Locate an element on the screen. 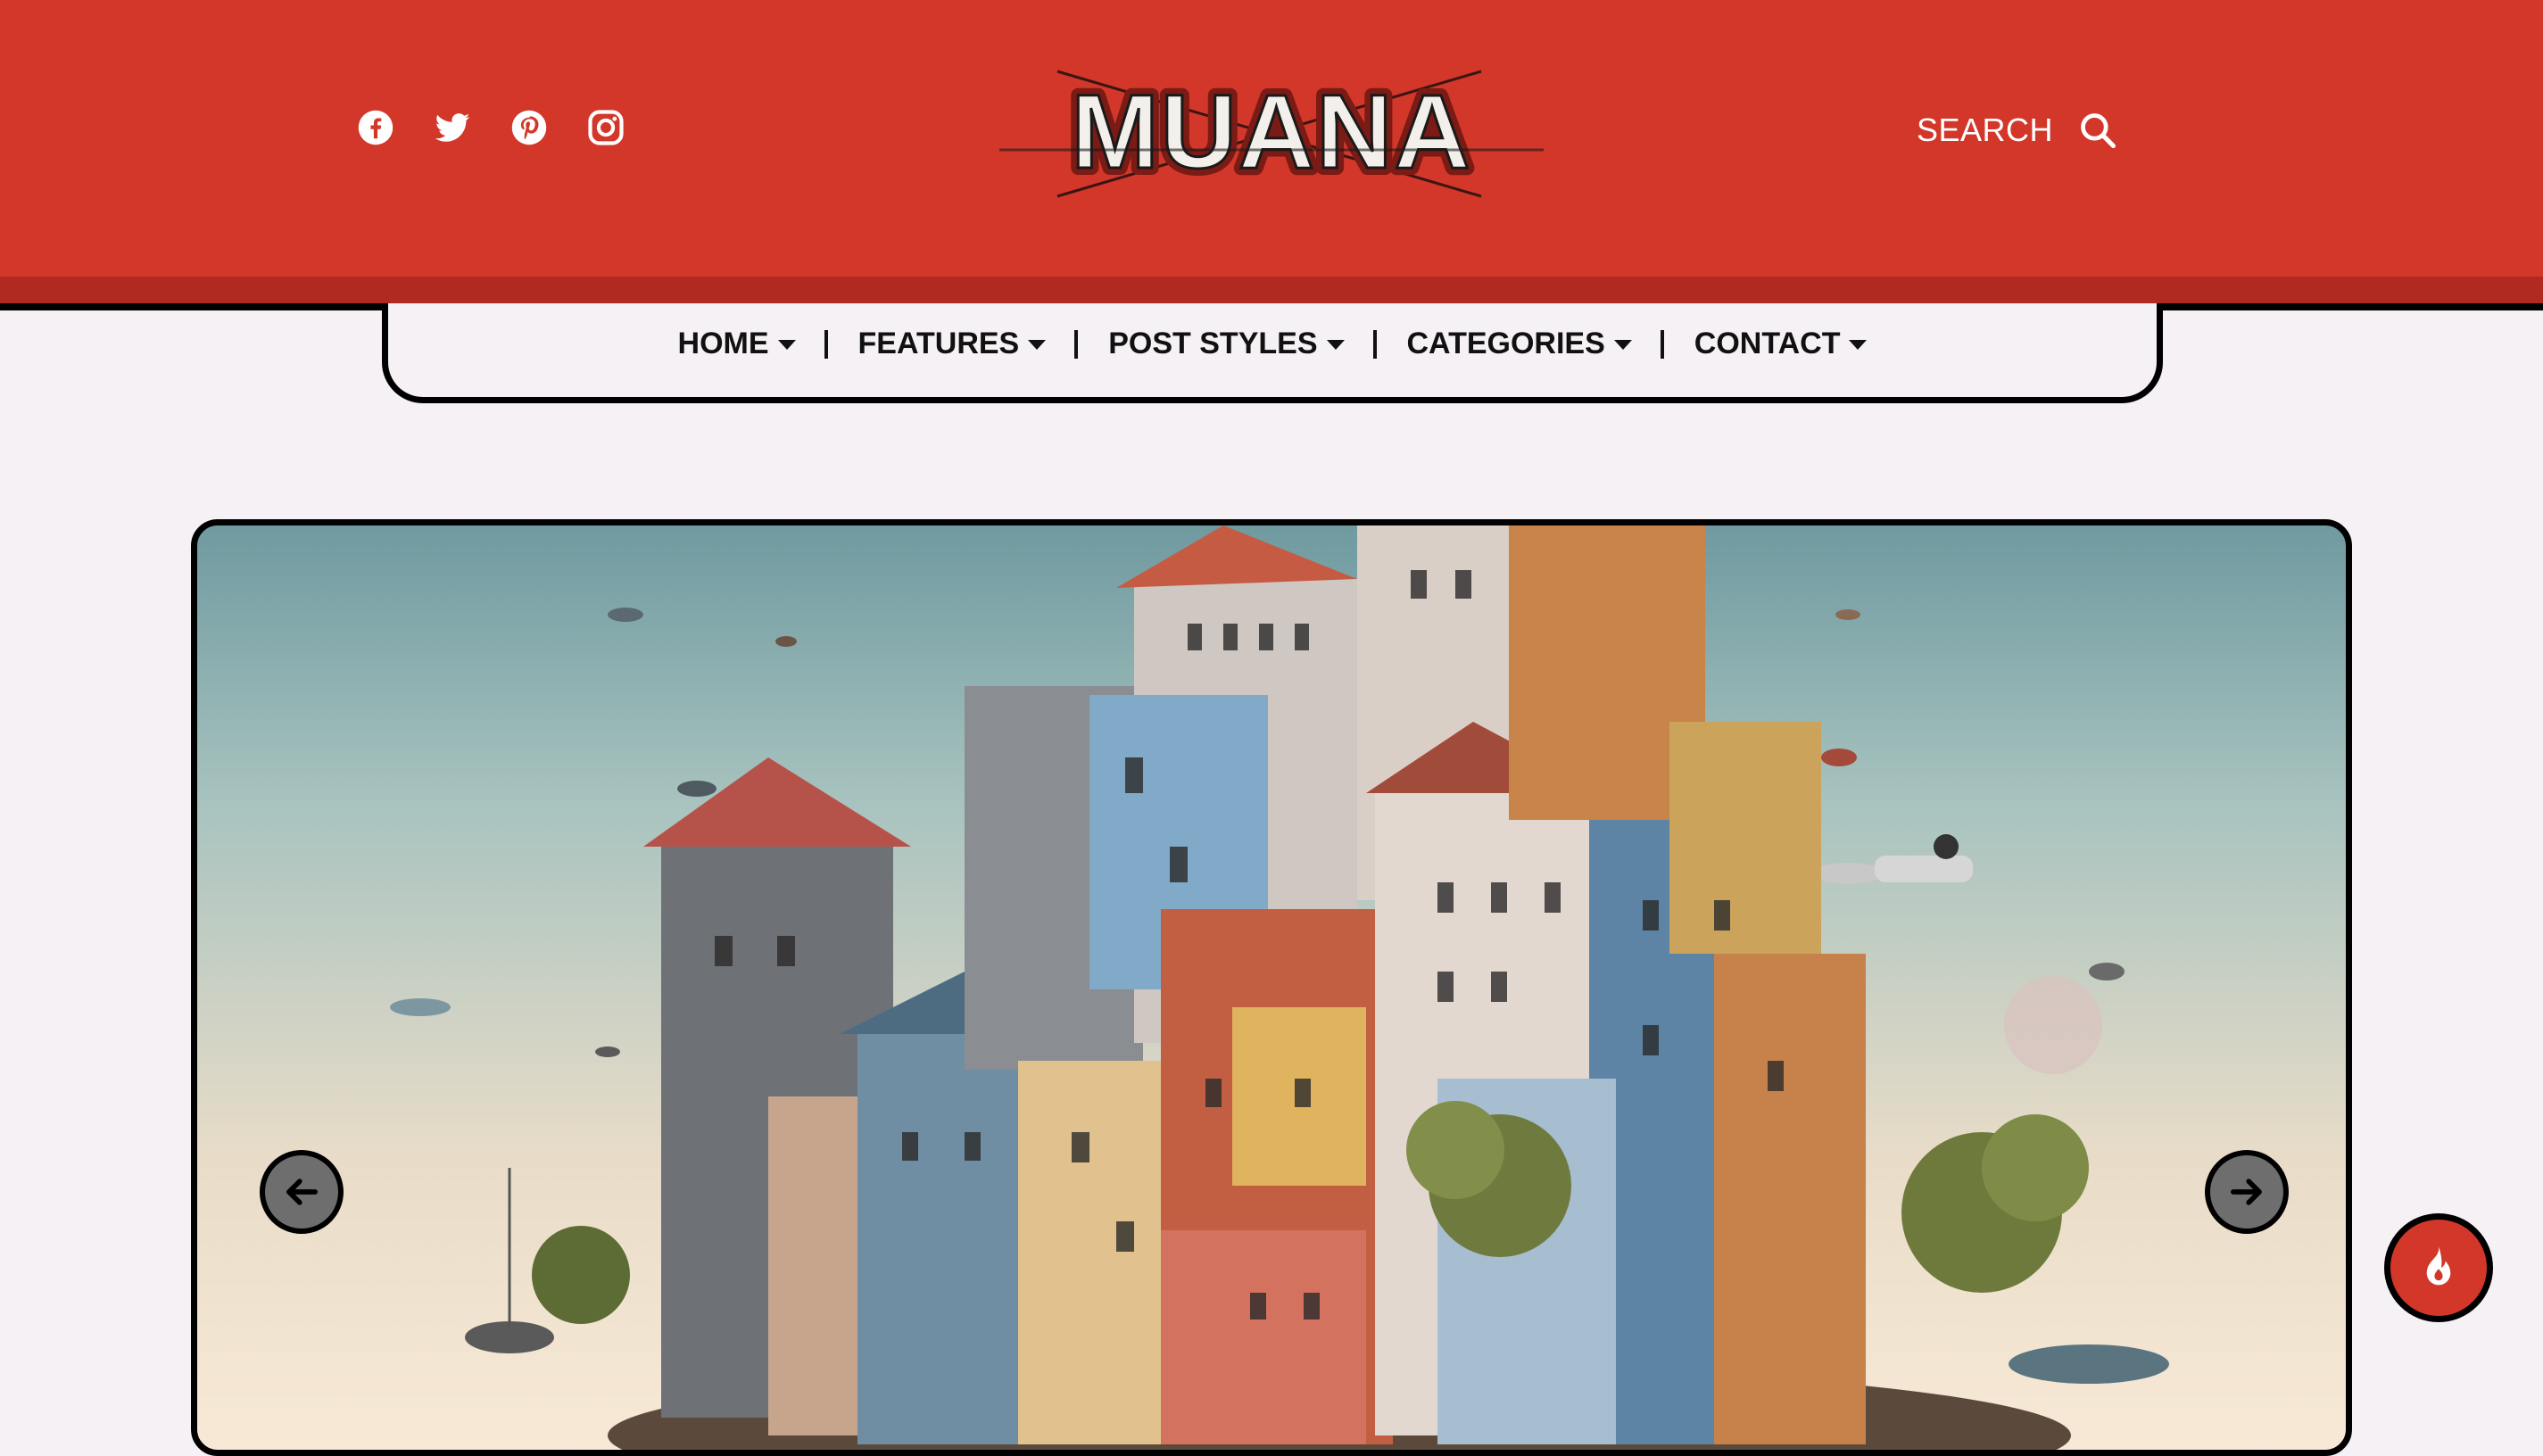  nav-item-label: FEATURES is located at coordinates (938, 344).